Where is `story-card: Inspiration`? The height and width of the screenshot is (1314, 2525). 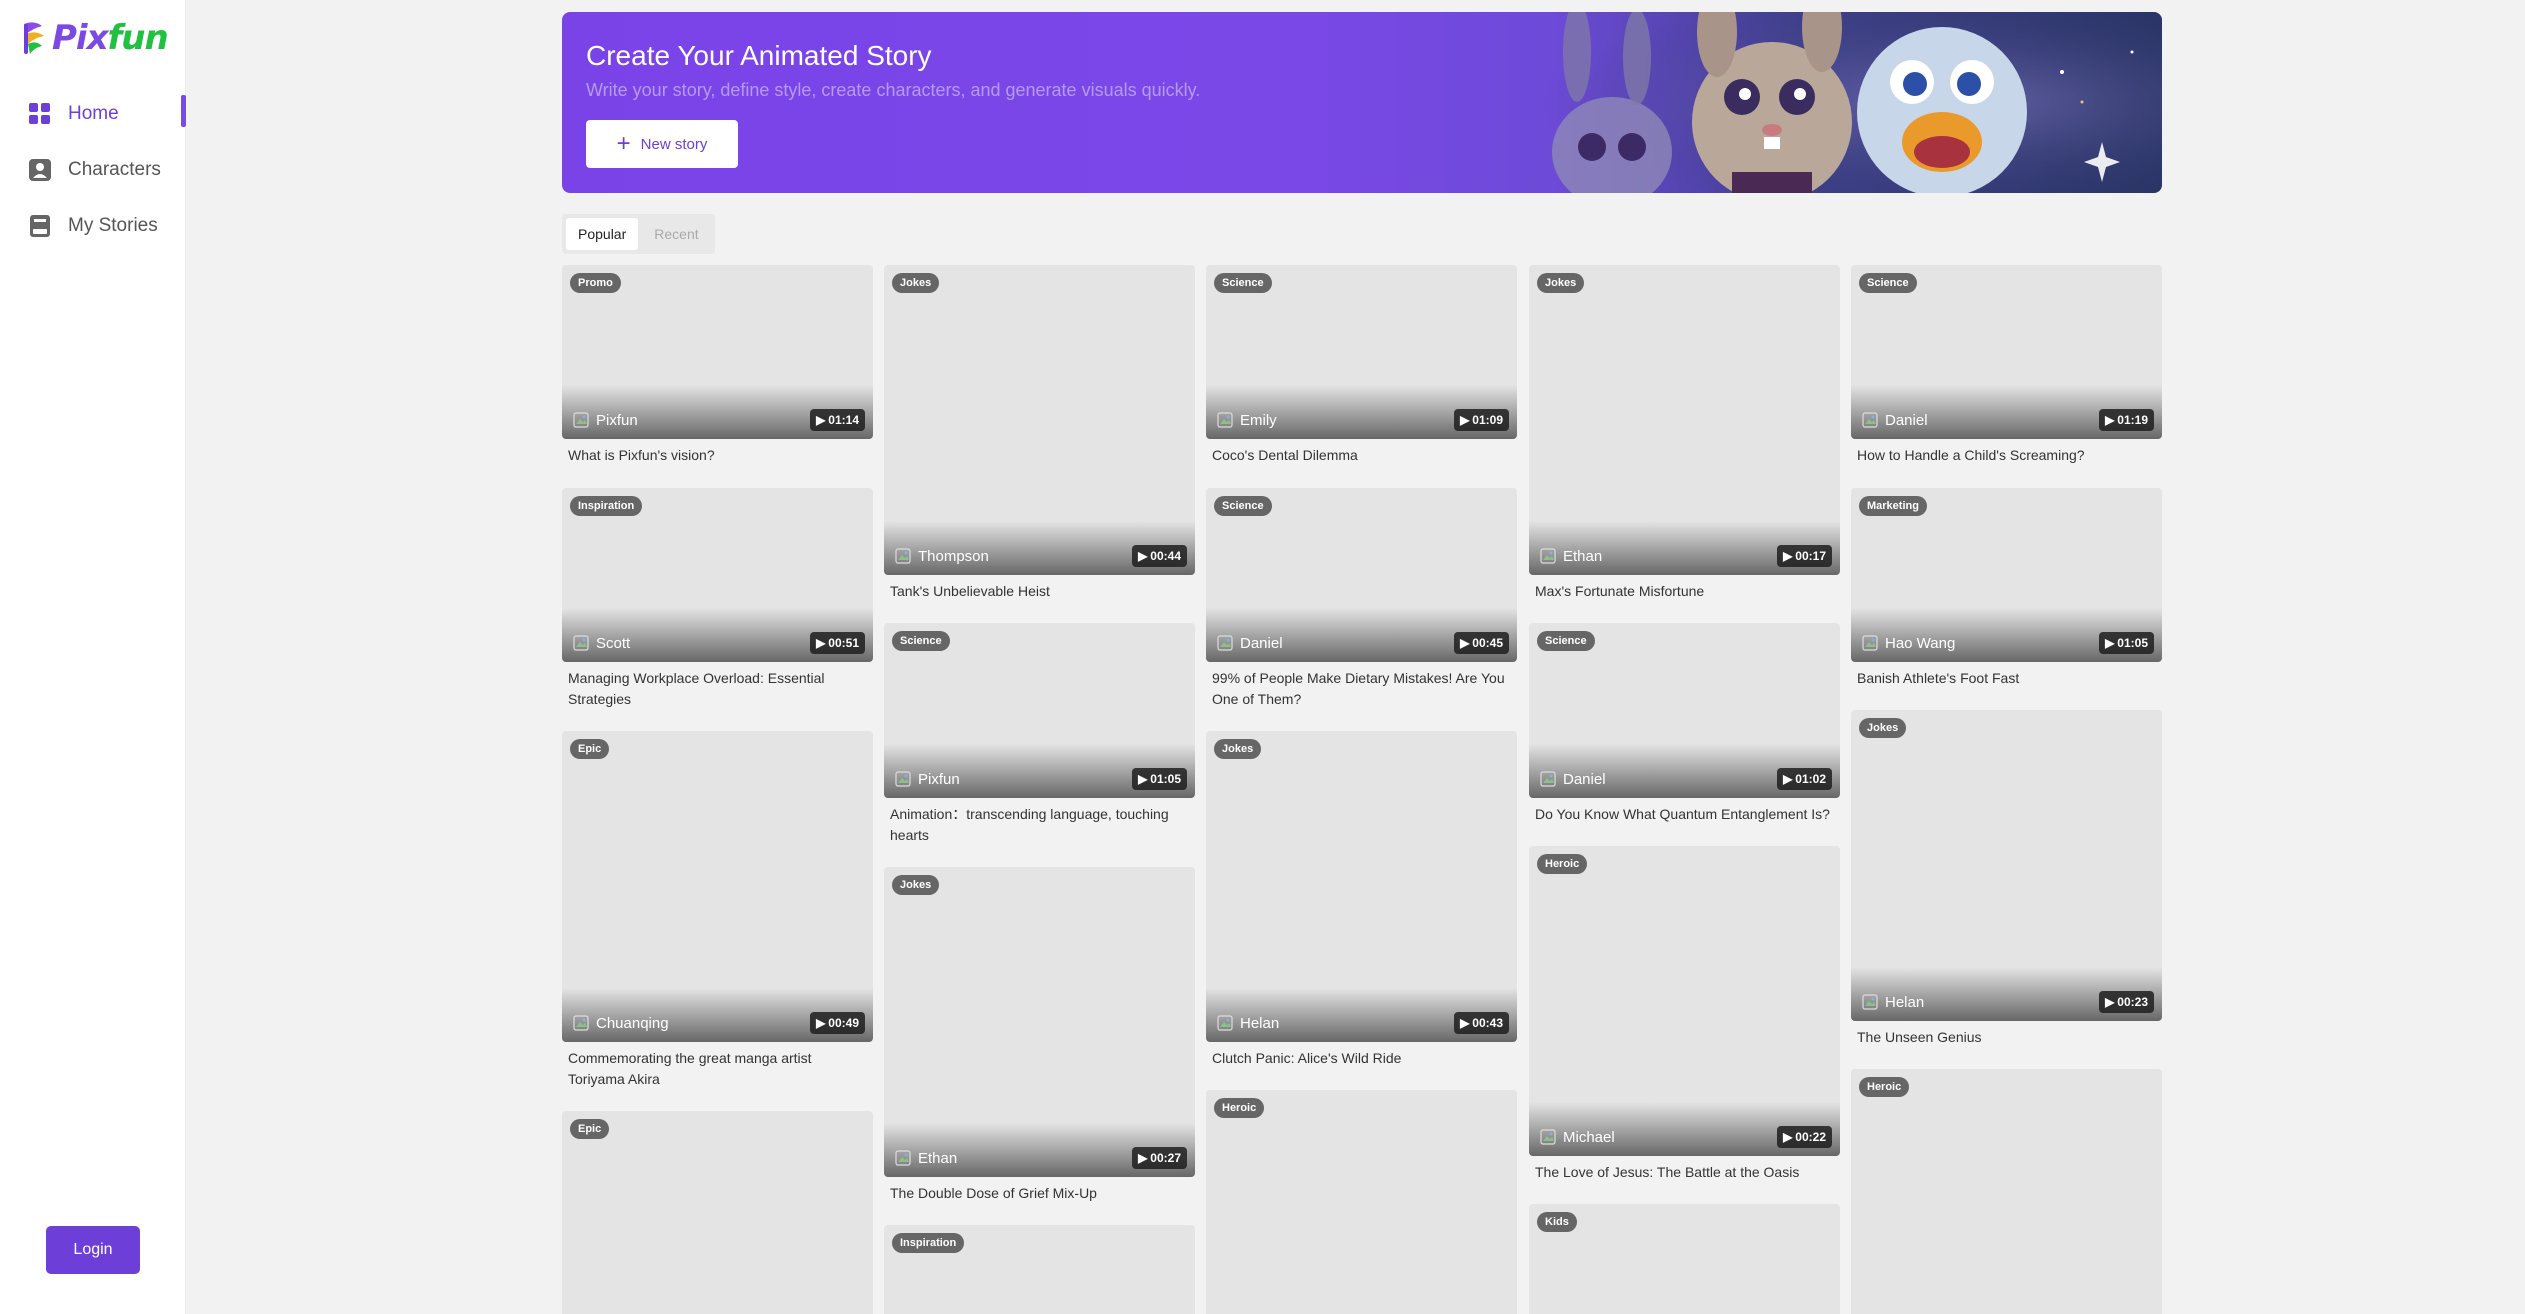
story-card: Inspiration is located at coordinates (1039, 1269).